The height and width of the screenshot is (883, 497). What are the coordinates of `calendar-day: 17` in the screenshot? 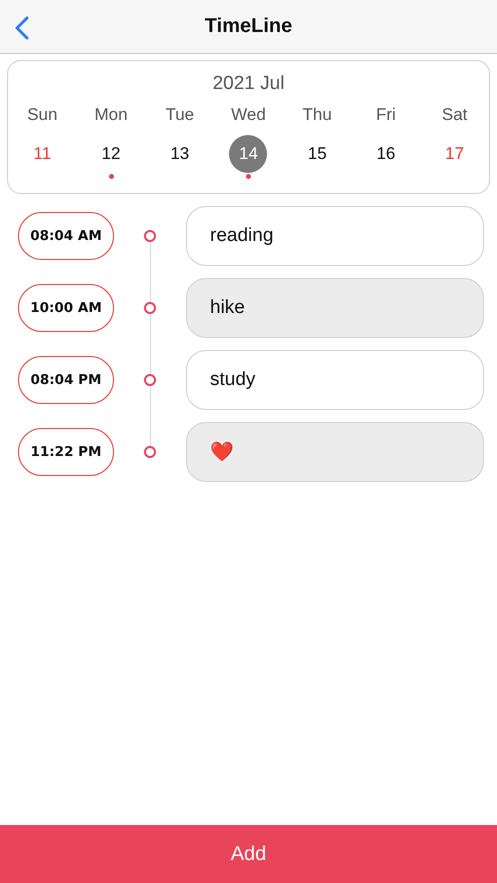 It's located at (455, 154).